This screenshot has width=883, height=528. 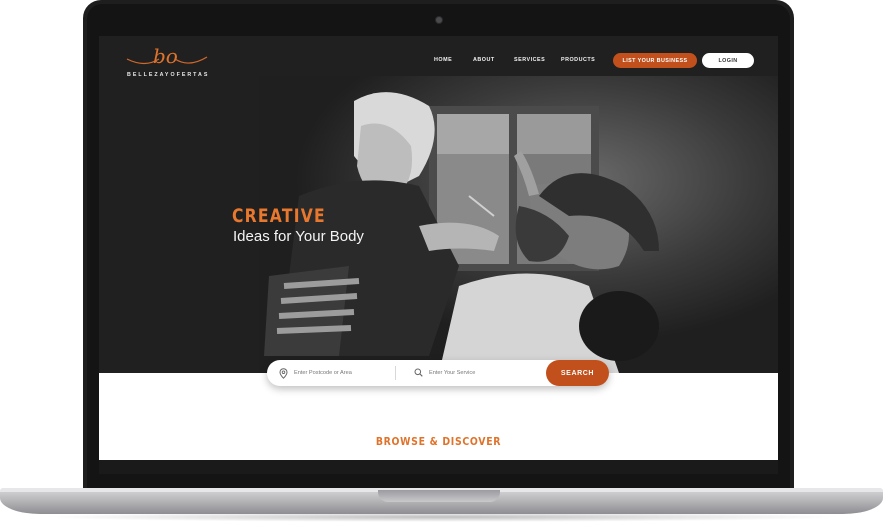 I want to click on hero-subtitle: Ideas for Your Body, so click(x=298, y=236).